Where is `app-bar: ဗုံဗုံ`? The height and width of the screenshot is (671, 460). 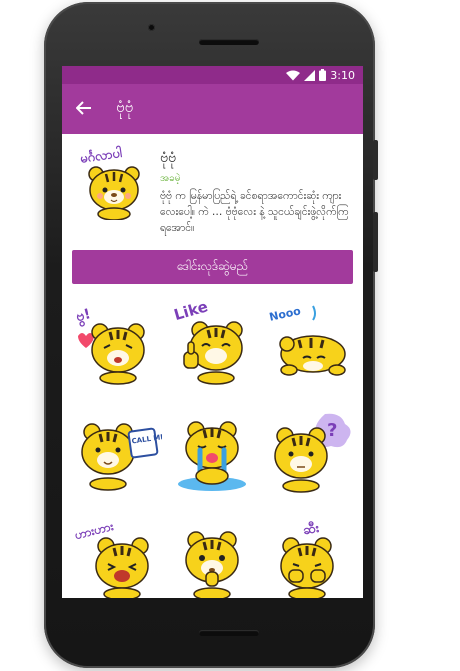
app-bar: ဗုံဗုံ is located at coordinates (212, 109).